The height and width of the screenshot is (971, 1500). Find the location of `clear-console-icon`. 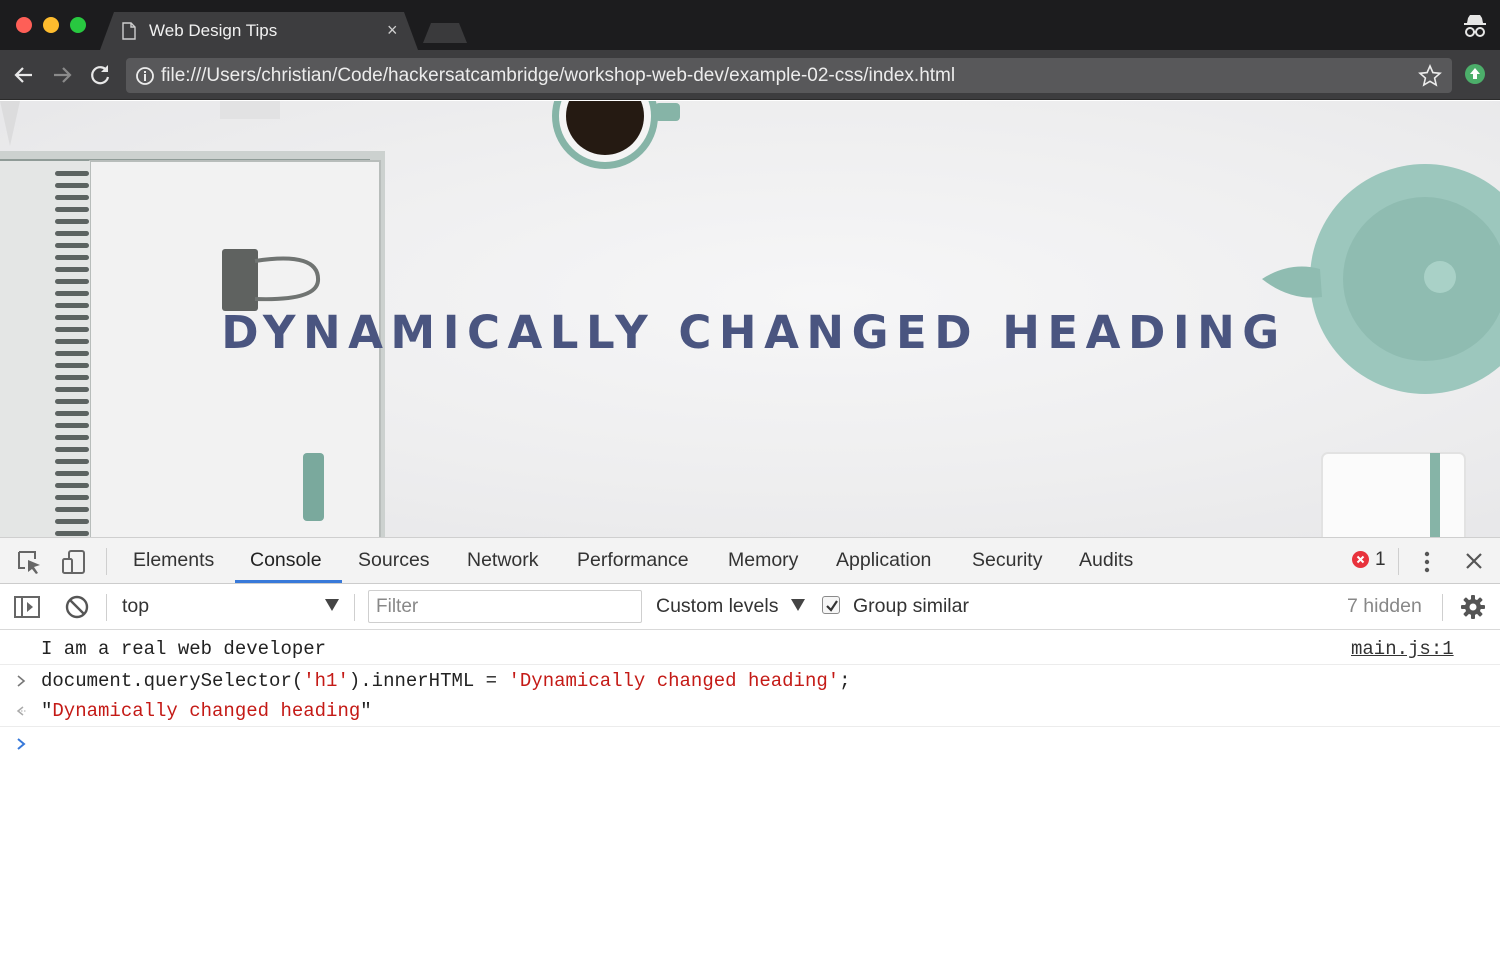

clear-console-icon is located at coordinates (77, 607).